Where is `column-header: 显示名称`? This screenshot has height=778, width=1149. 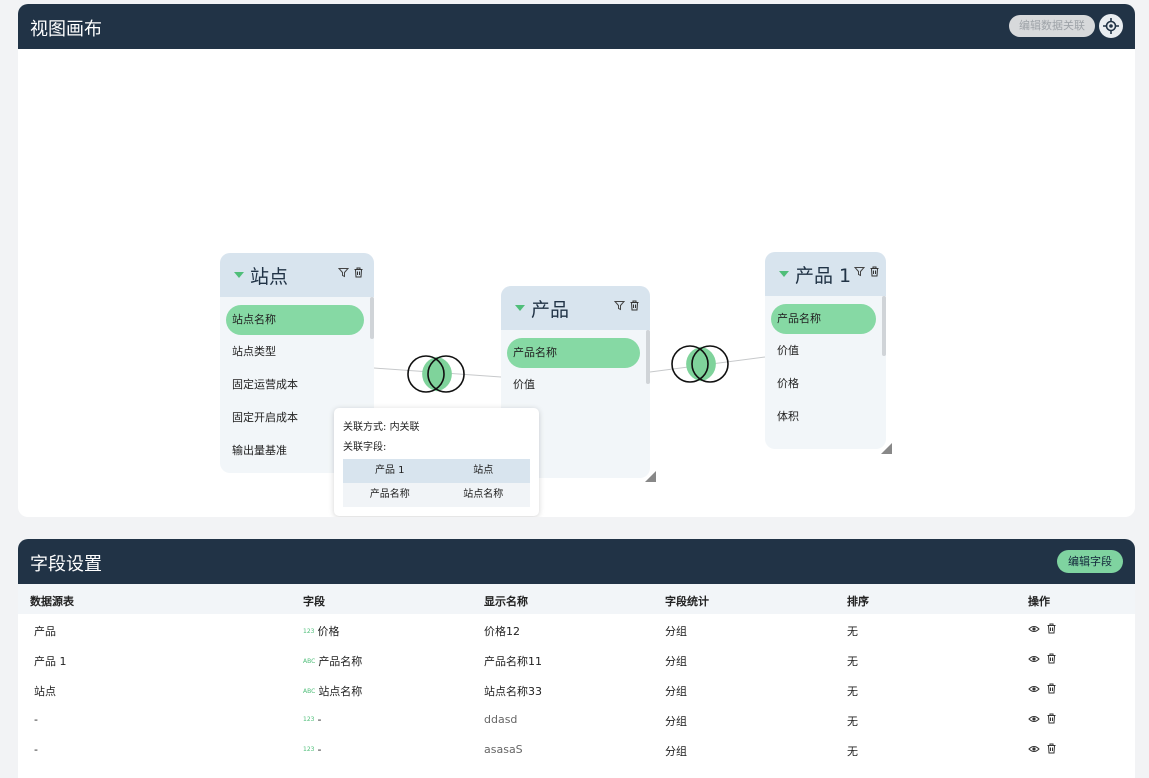
column-header: 显示名称 is located at coordinates (506, 601).